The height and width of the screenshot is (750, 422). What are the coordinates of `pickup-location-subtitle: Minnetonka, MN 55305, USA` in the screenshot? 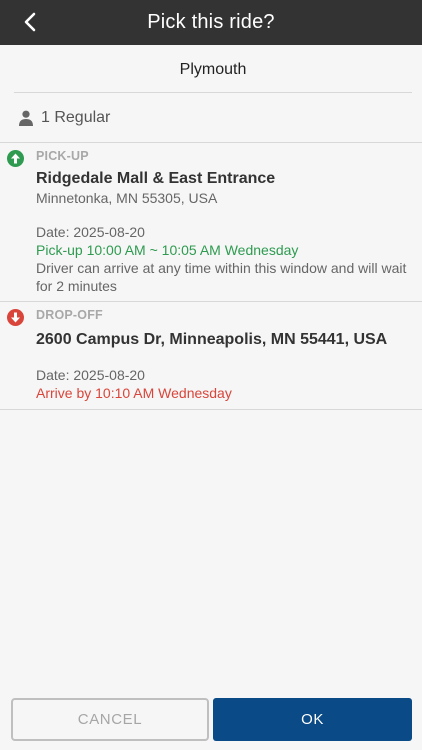 It's located at (127, 198).